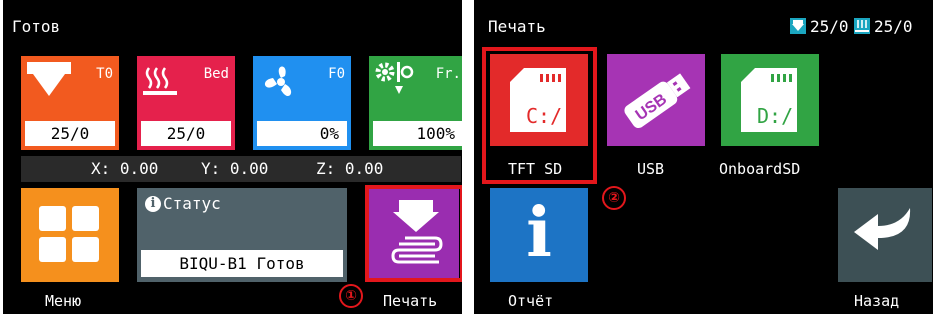 The image size is (933, 314). What do you see at coordinates (186, 103) in the screenshot?
I see `bed-temp-tile: Bed 25/0` at bounding box center [186, 103].